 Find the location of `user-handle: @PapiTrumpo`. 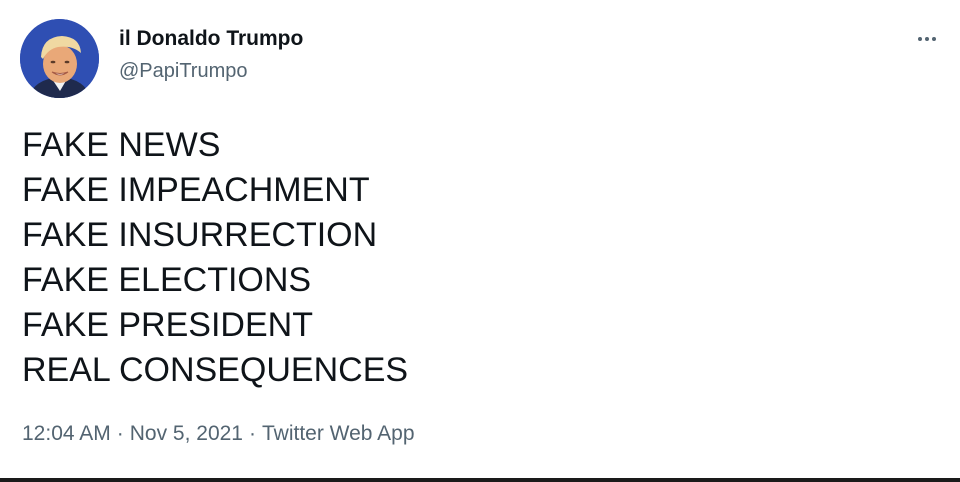

user-handle: @PapiTrumpo is located at coordinates (183, 71).